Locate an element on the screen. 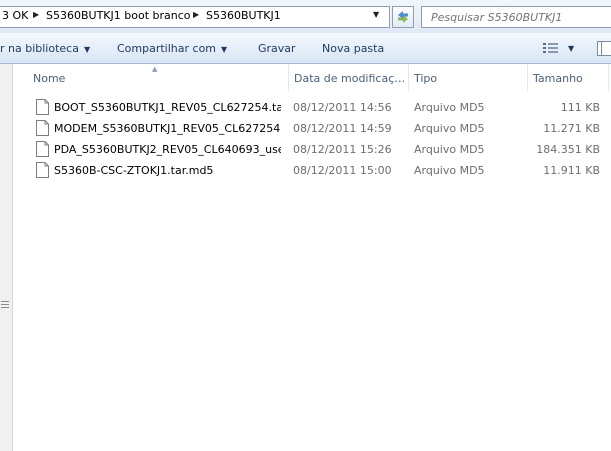 This screenshot has width=611, height=451. file-name: S5360B-CSC-ZTOKJ1.tar.md5 is located at coordinates (134, 170).